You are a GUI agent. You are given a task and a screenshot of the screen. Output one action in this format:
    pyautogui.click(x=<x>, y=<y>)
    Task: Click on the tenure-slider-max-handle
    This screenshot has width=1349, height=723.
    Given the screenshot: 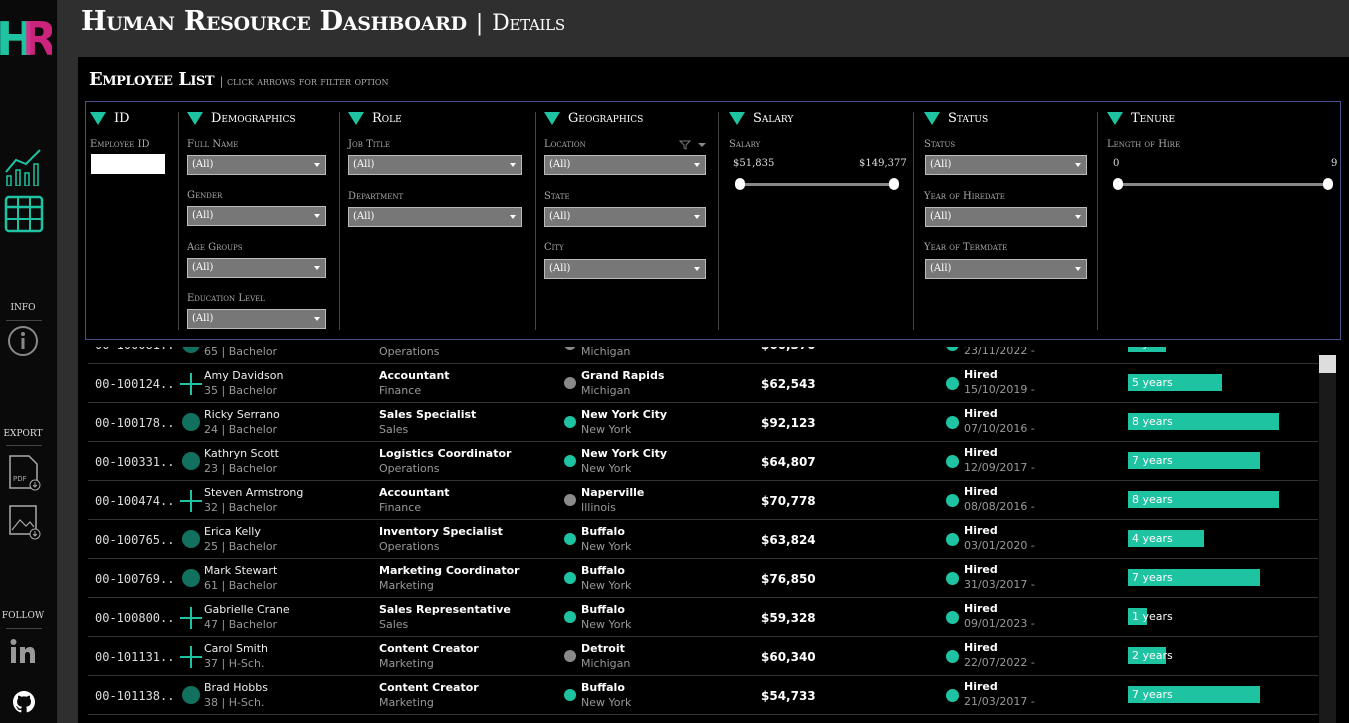 What is the action you would take?
    pyautogui.click(x=1328, y=184)
    